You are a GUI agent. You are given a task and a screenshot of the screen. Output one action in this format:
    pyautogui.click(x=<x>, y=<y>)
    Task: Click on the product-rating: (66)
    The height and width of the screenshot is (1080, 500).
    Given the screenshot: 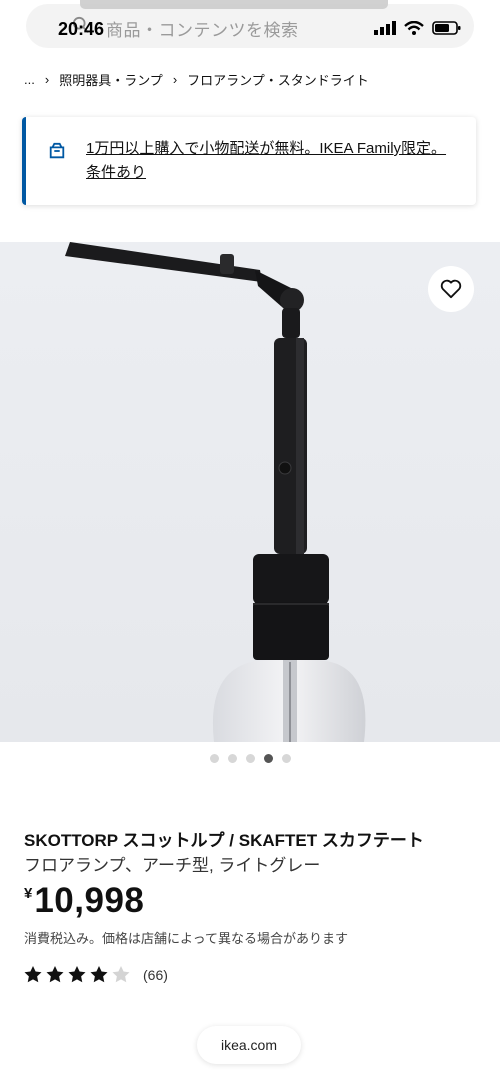 What is the action you would take?
    pyautogui.click(x=96, y=974)
    